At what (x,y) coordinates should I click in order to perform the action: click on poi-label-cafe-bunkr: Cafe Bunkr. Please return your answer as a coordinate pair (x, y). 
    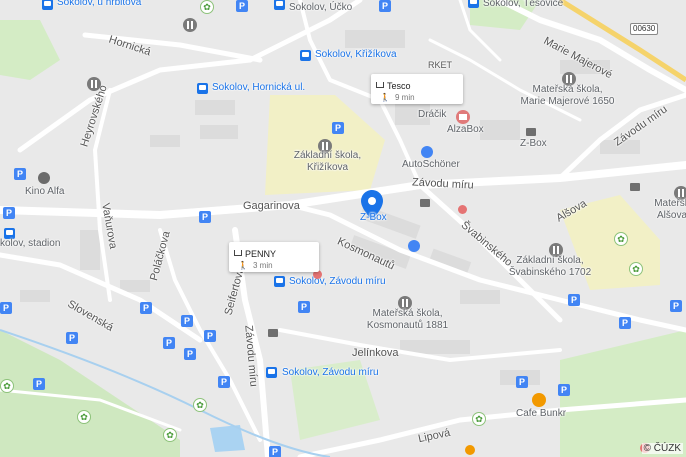
    Looking at the image, I should click on (541, 414).